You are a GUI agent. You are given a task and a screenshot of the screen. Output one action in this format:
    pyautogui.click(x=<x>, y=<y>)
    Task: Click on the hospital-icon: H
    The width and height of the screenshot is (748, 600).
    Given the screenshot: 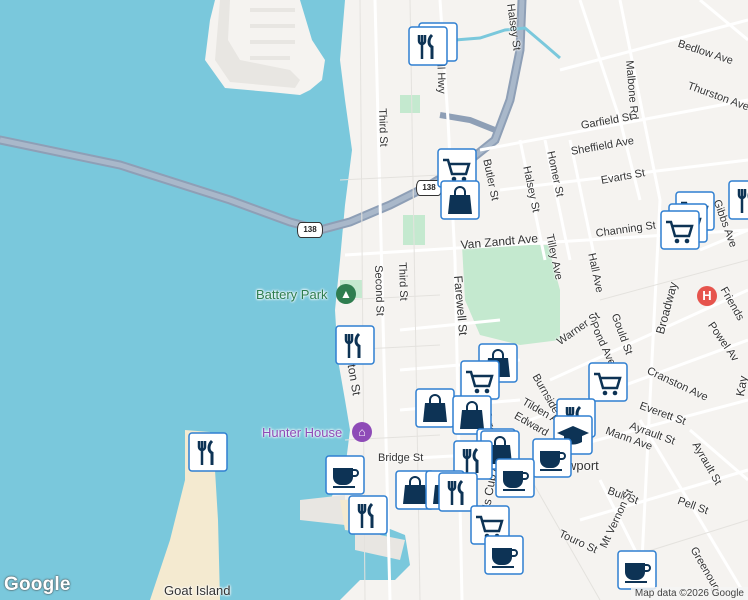 What is the action you would take?
    pyautogui.click(x=707, y=296)
    